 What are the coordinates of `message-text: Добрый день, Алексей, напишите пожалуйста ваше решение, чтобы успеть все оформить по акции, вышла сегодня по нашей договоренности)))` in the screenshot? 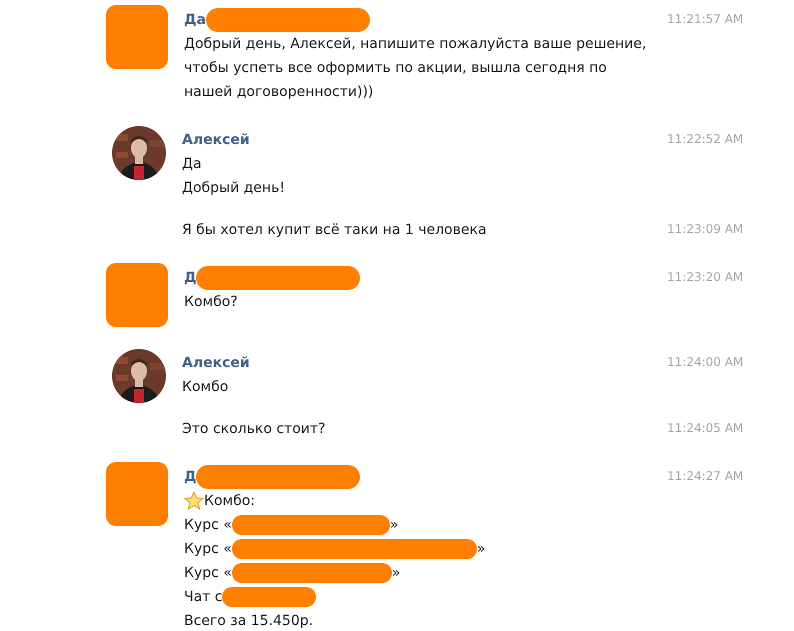 It's located at (416, 68).